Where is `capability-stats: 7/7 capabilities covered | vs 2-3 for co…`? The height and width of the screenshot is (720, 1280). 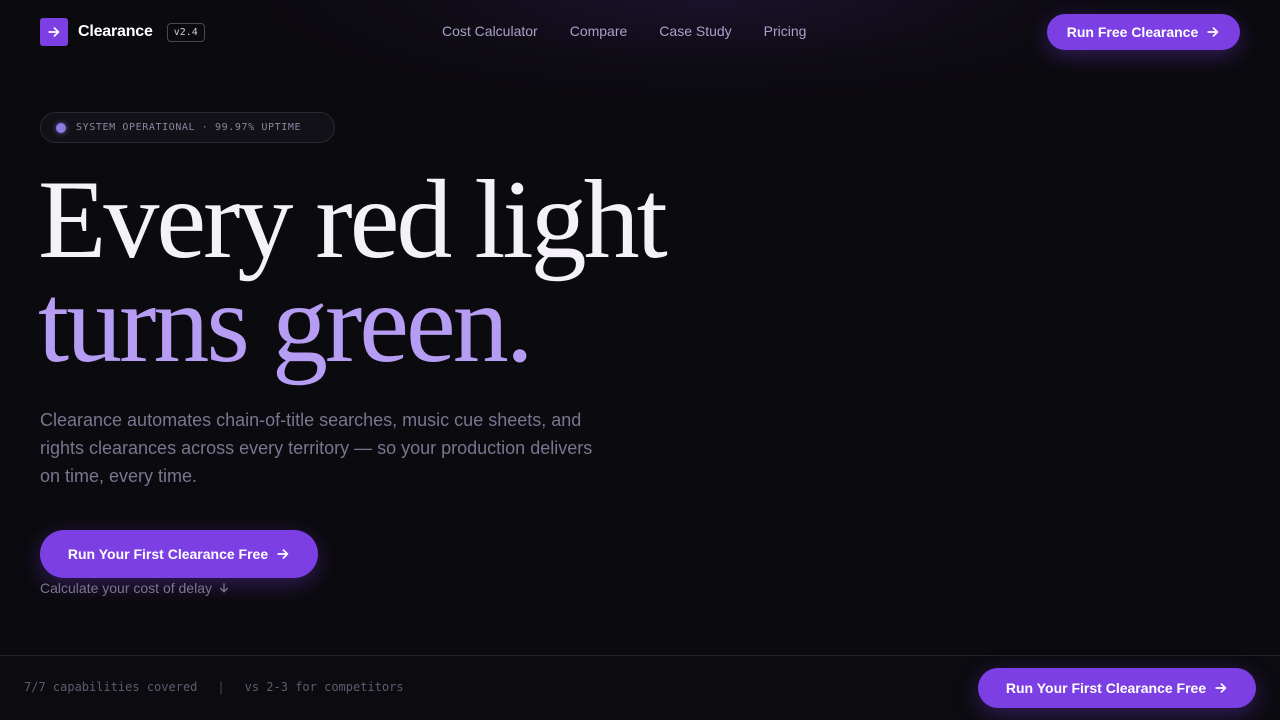
capability-stats: 7/7 capabilities covered | vs 2-3 for co… is located at coordinates (214, 687).